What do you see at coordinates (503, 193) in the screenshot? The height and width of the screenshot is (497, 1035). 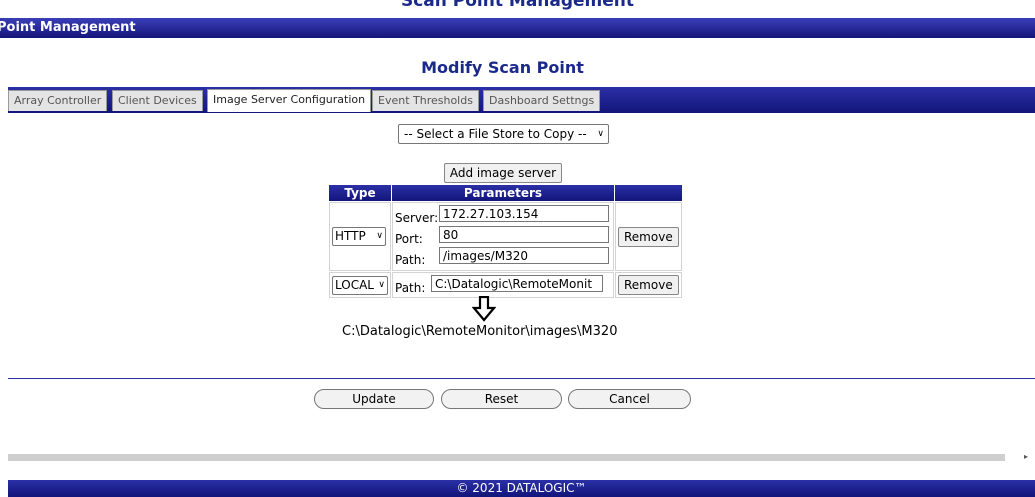 I see `column-header-parameters: Parameters` at bounding box center [503, 193].